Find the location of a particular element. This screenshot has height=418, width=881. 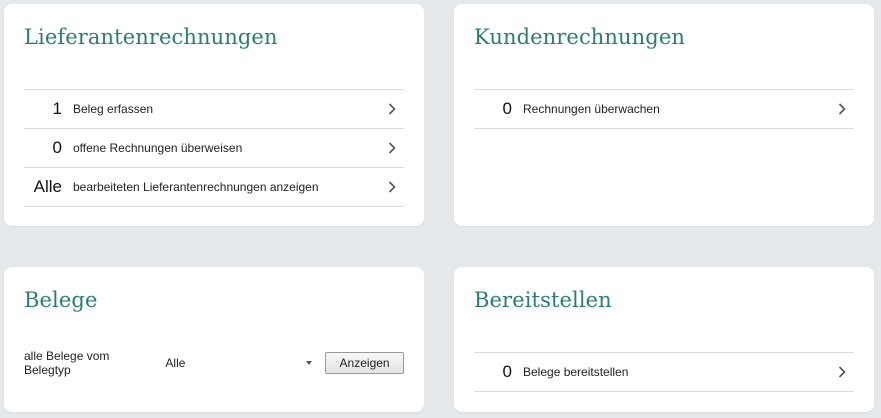

row-count: 1 is located at coordinates (57, 108).